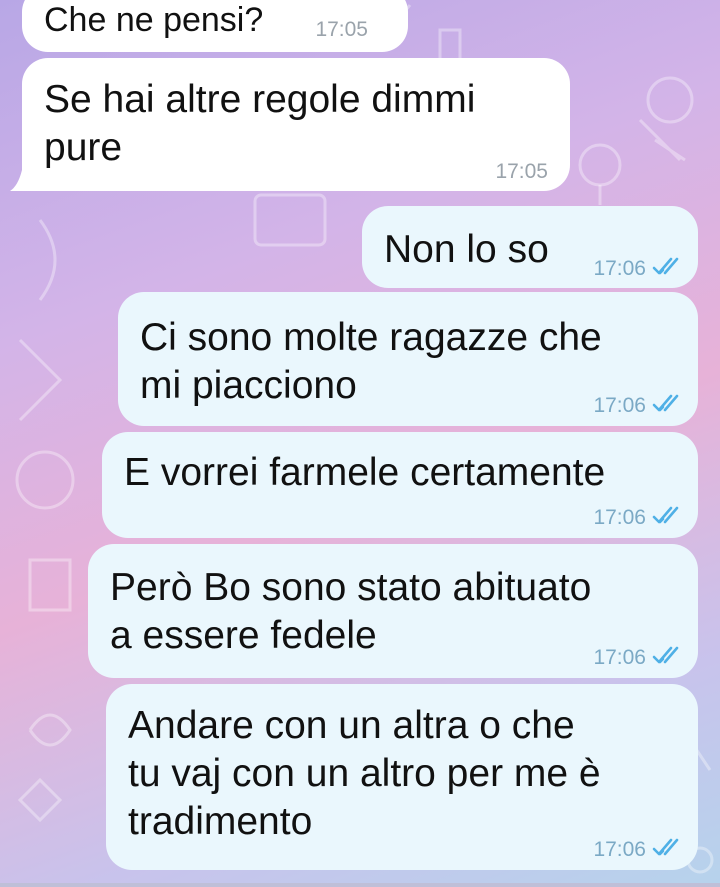 Image resolution: width=720 pixels, height=887 pixels. Describe the element at coordinates (154, 20) in the screenshot. I see `message-text: Che ne pensi?` at that location.